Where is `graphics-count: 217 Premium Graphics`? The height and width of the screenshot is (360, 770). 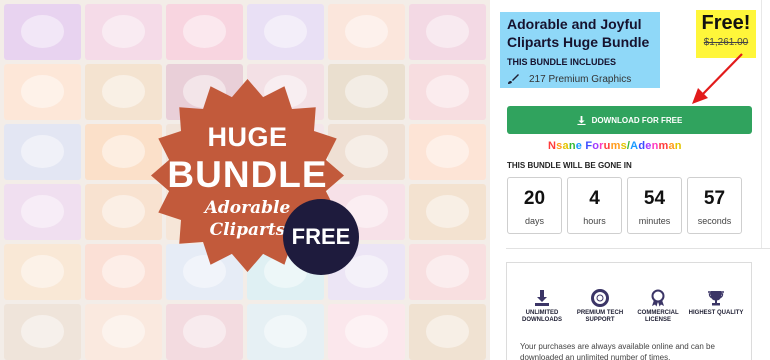 graphics-count: 217 Premium Graphics is located at coordinates (580, 79).